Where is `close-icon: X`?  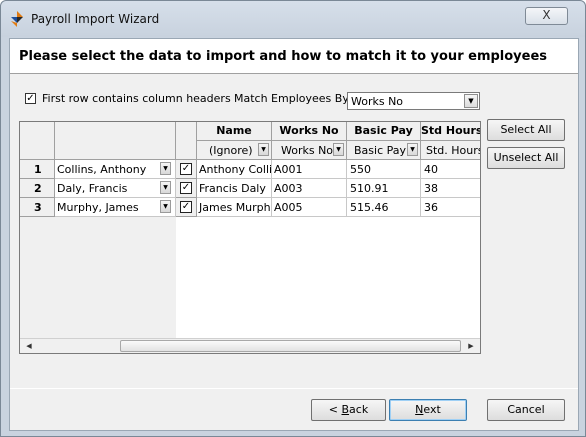 close-icon: X is located at coordinates (546, 15).